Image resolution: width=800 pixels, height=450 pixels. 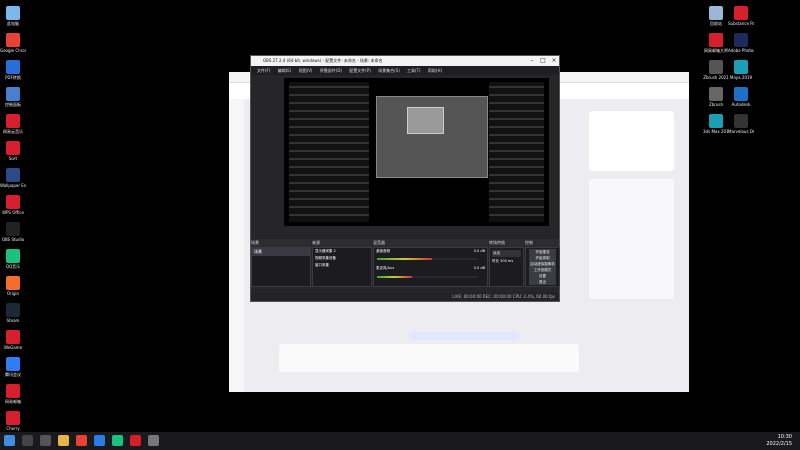 What do you see at coordinates (13, 428) in the screenshot?
I see `desktop-icon-label: Cherry` at bounding box center [13, 428].